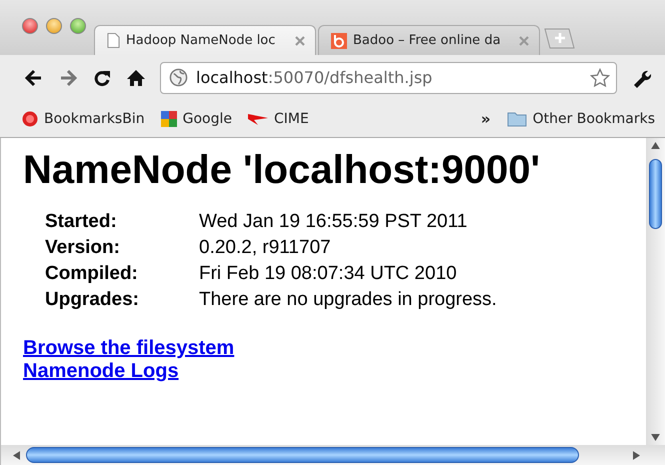 The height and width of the screenshot is (465, 665). What do you see at coordinates (388, 78) in the screenshot?
I see `address-field: localhost:50070/dfshealth.jsp` at bounding box center [388, 78].